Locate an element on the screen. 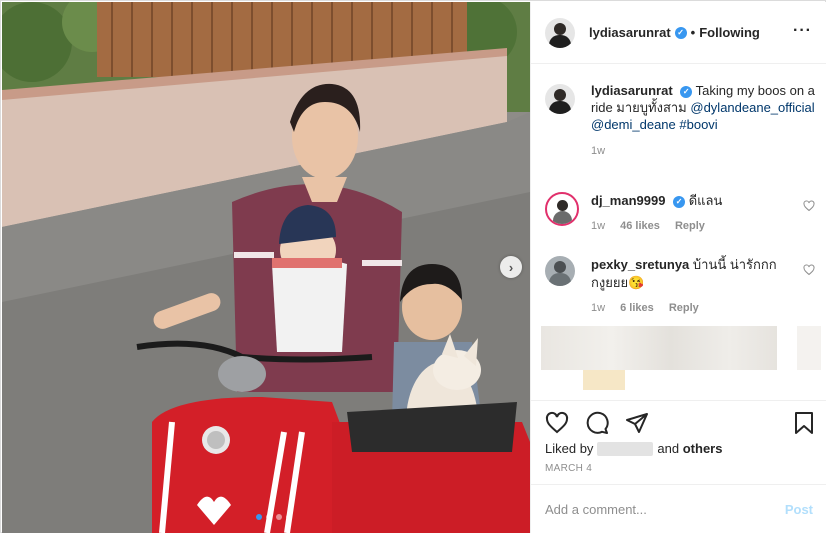 The height and width of the screenshot is (533, 826). chevron-right-icon: › is located at coordinates (511, 267).